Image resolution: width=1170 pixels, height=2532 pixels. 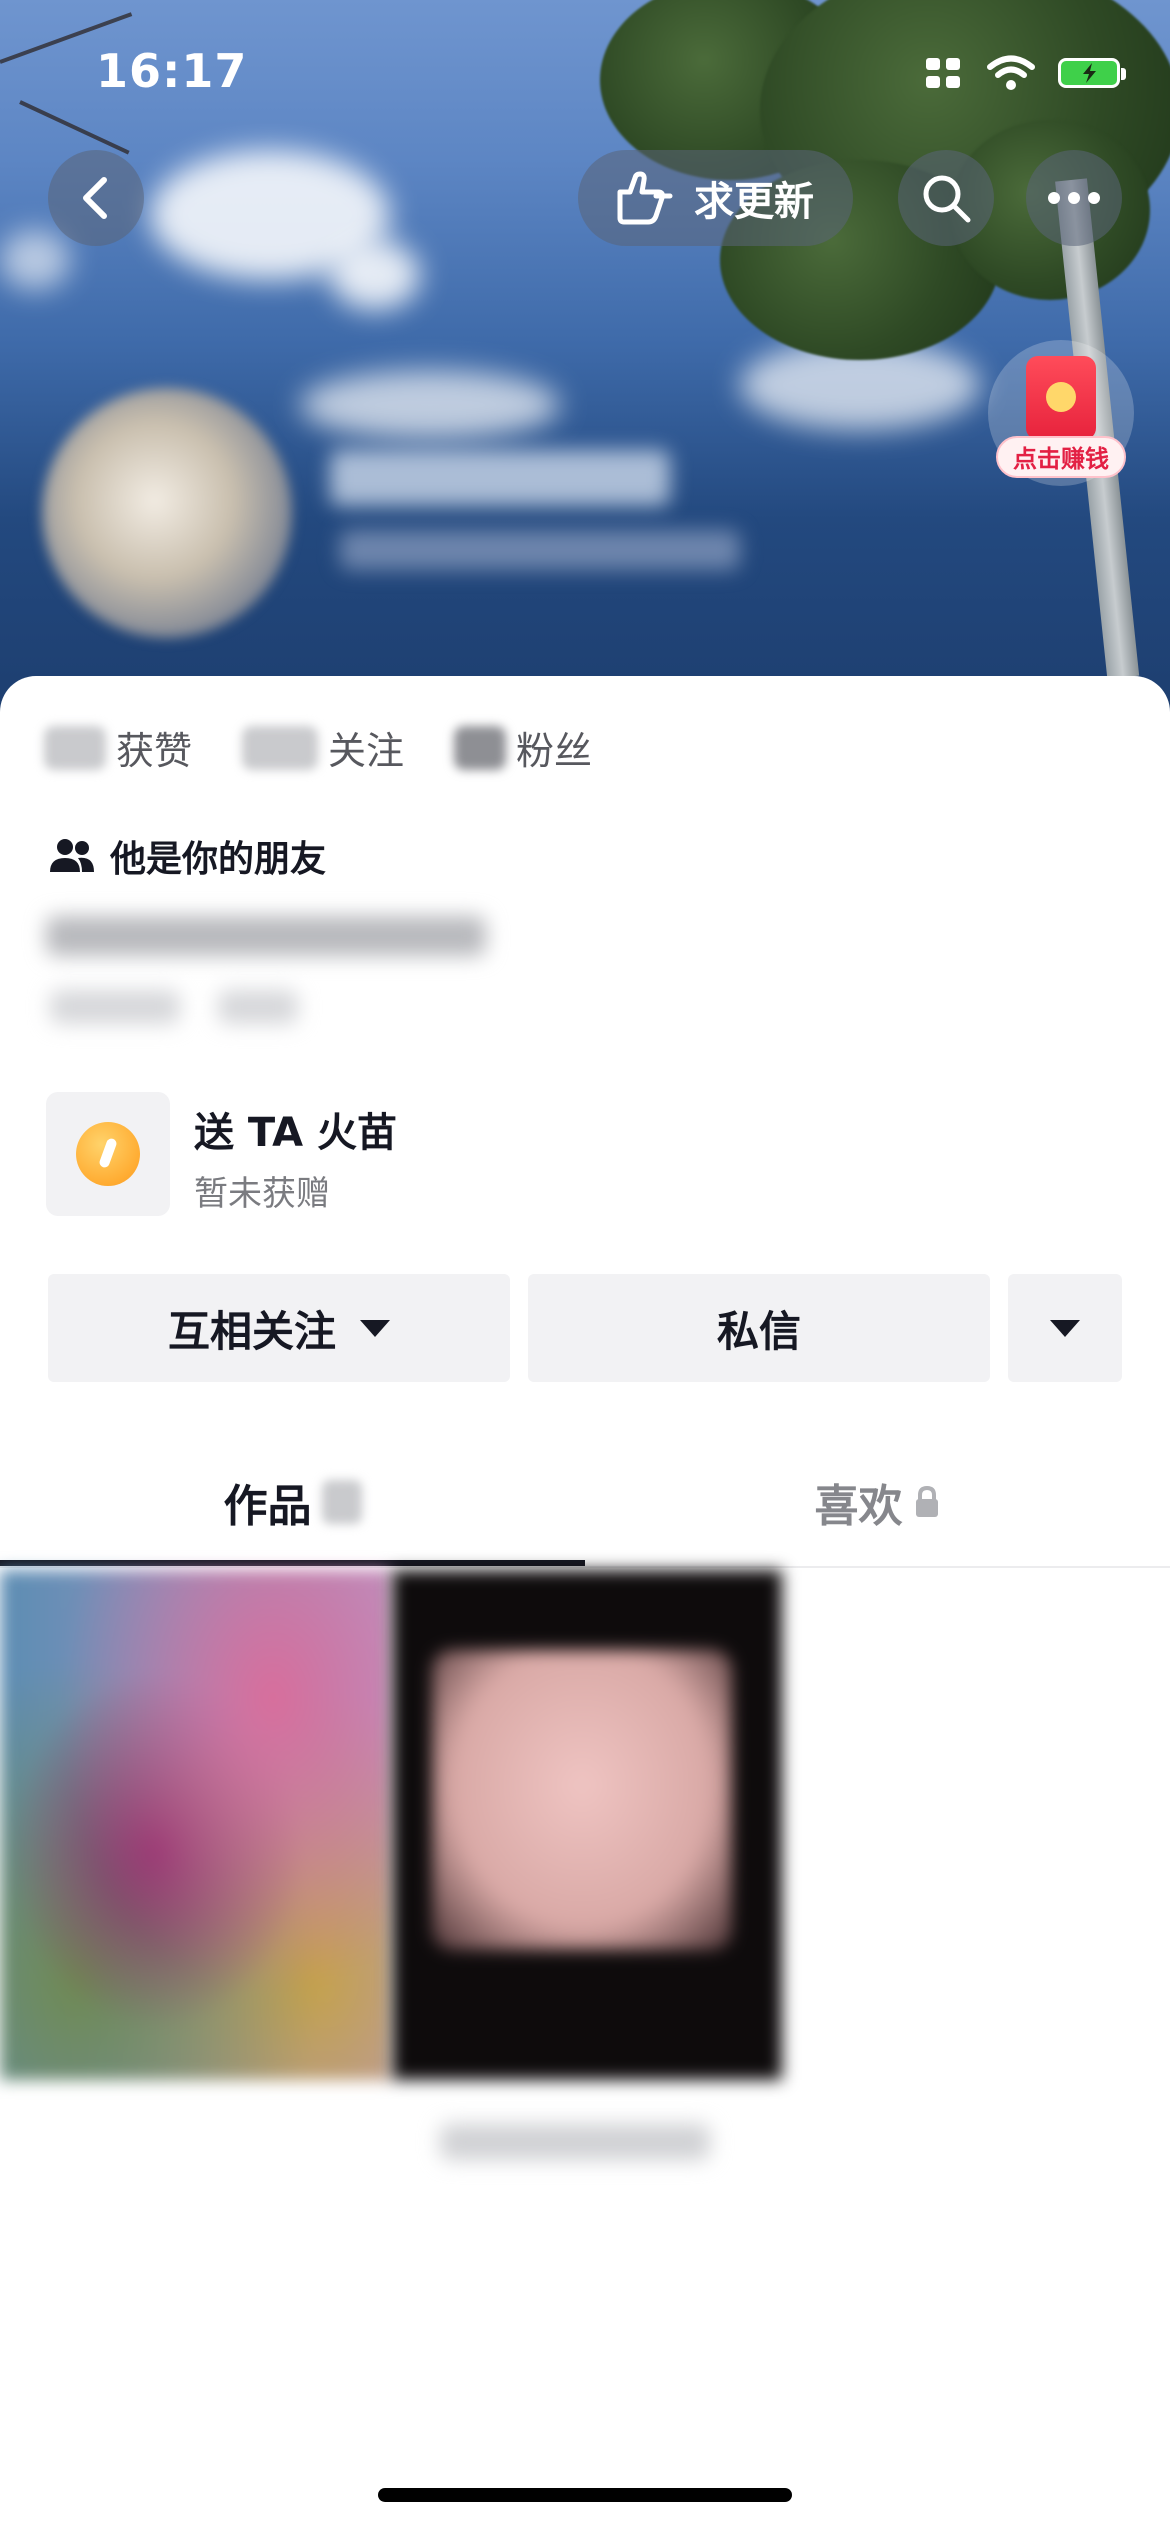 What do you see at coordinates (154, 751) in the screenshot?
I see `stat-likes-label: 获赞` at bounding box center [154, 751].